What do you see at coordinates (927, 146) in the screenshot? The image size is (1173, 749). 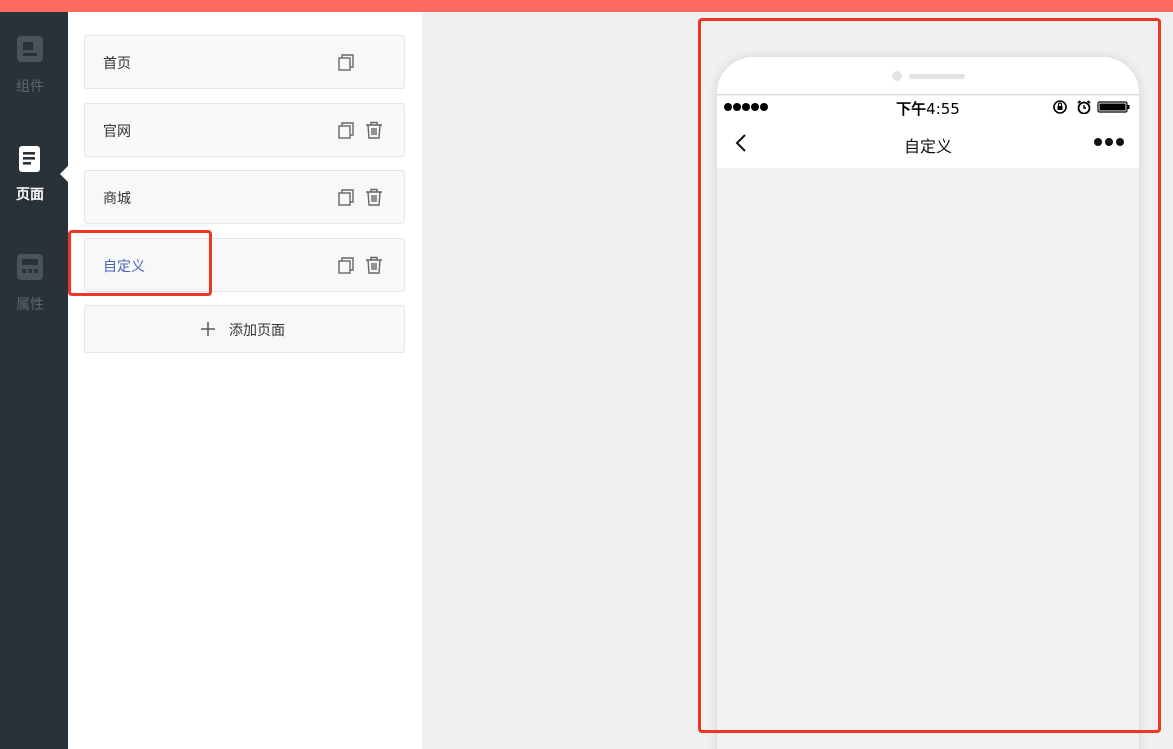 I see `phone-page-title: 自定义` at bounding box center [927, 146].